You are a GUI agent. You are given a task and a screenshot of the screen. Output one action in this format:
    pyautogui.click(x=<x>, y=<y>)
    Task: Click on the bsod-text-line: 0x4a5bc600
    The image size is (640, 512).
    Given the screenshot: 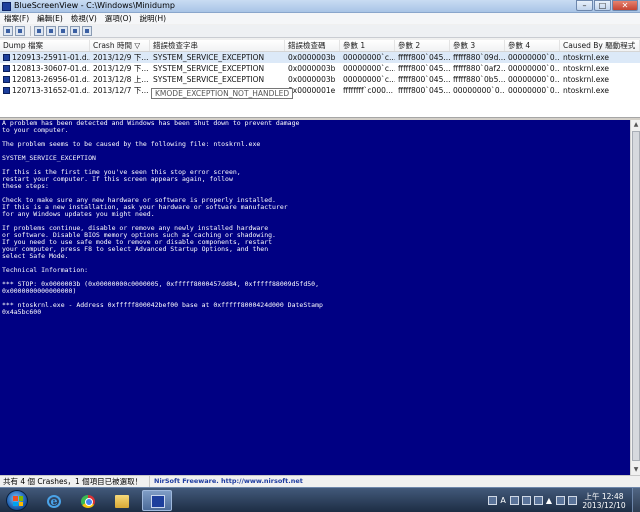 What is the action you would take?
    pyautogui.click(x=22, y=312)
    